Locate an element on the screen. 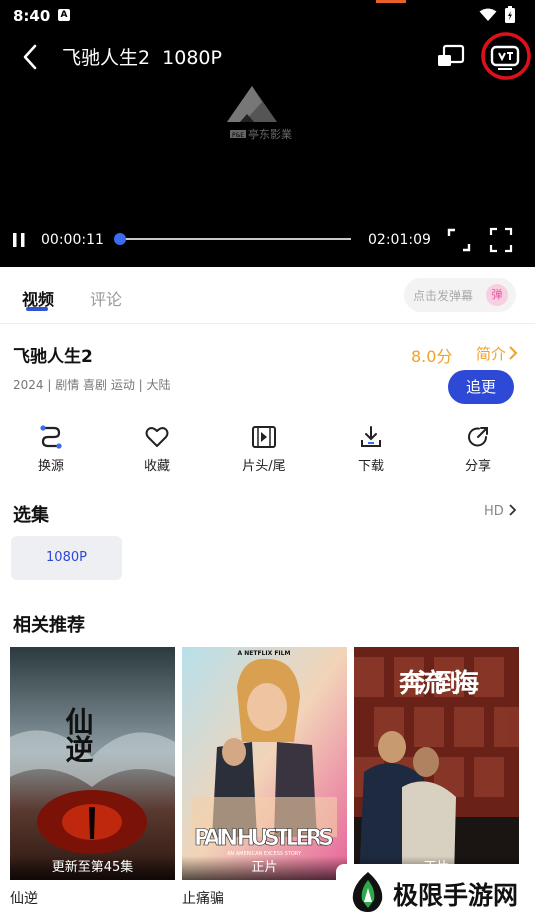 The height and width of the screenshot is (918, 535). action-label: 下载 is located at coordinates (370, 466).